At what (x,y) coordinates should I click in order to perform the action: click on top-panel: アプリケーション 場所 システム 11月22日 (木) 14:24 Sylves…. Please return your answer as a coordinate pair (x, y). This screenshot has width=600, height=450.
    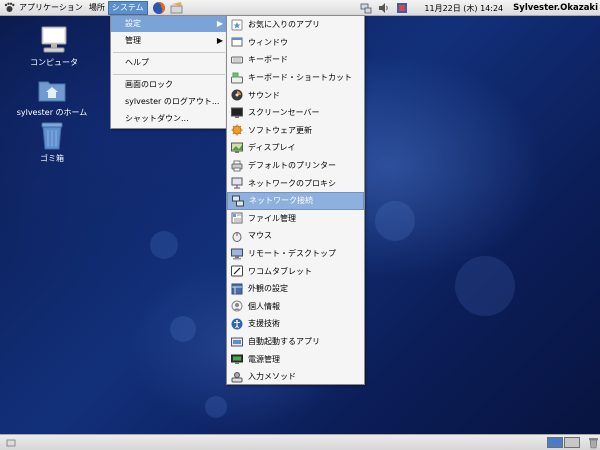
    Looking at the image, I should click on (300, 8).